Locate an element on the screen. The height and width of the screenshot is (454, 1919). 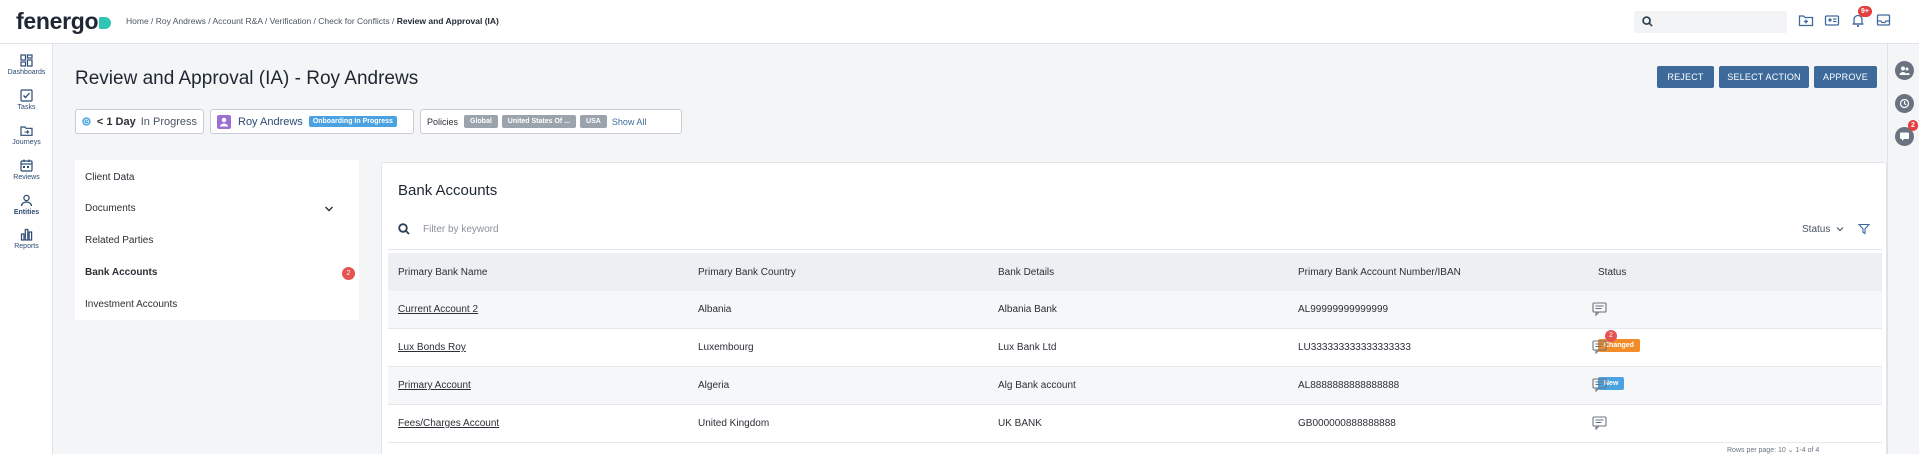
reviews-icon is located at coordinates (26, 165).